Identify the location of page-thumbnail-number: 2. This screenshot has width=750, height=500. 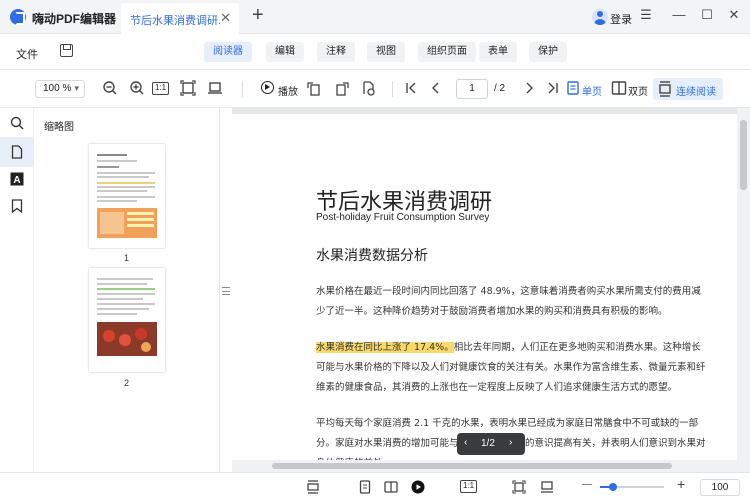
(127, 383).